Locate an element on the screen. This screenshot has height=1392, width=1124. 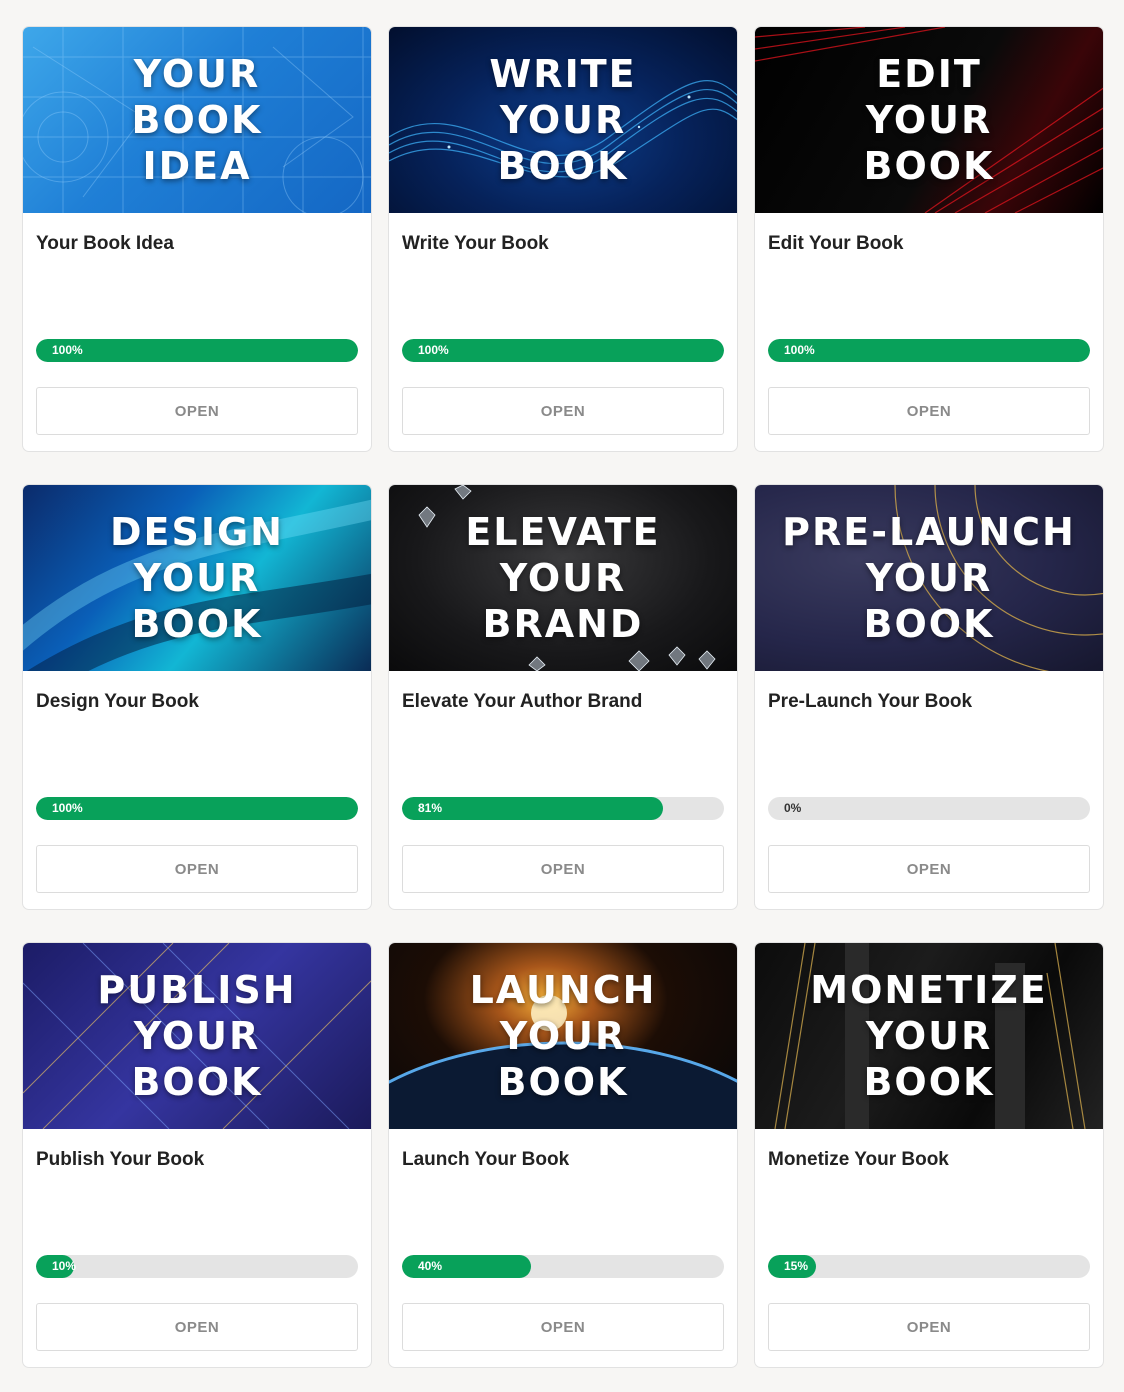
course-banner-image: DESIGN YOUR BOOK is located at coordinates (197, 578).